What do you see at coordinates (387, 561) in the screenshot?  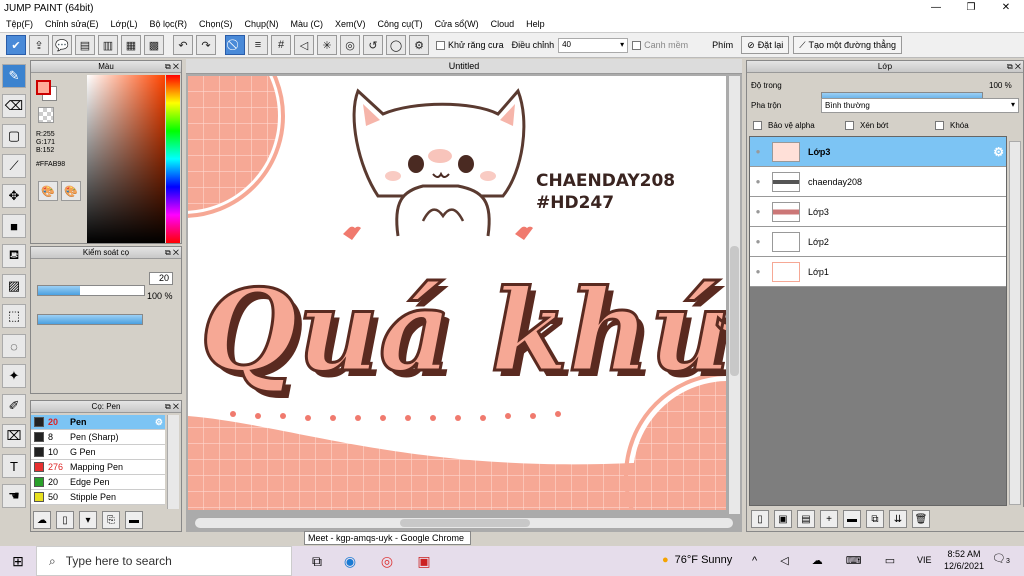 I see `chrome-browser-icon: ◎` at bounding box center [387, 561].